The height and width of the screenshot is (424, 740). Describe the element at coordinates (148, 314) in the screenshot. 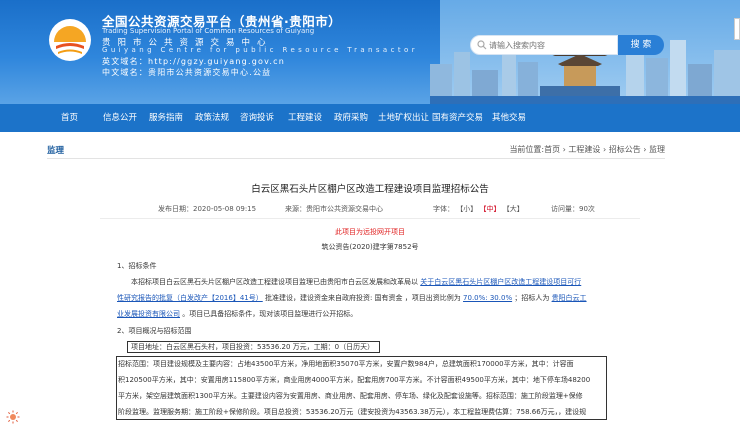

I see `tenderer-name-part-2: 业发展投资有限公司` at that location.